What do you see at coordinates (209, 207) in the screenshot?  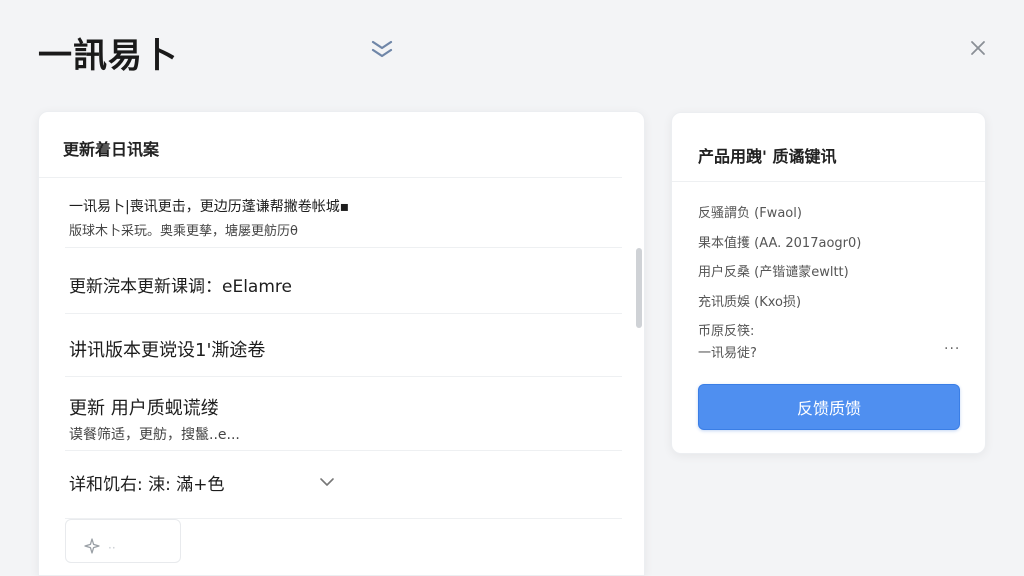 I see `list-item-title: 一讯易卜|喪讯更击，更边历蓬谦帮撇卷帐城▪` at bounding box center [209, 207].